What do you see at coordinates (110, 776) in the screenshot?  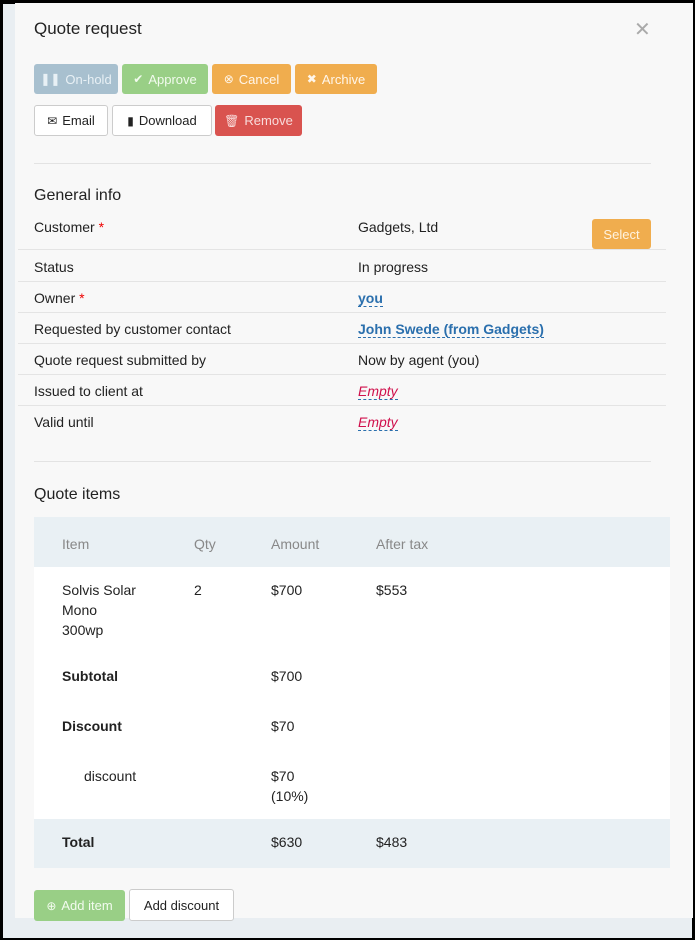 I see `discount-line-label: discount` at bounding box center [110, 776].